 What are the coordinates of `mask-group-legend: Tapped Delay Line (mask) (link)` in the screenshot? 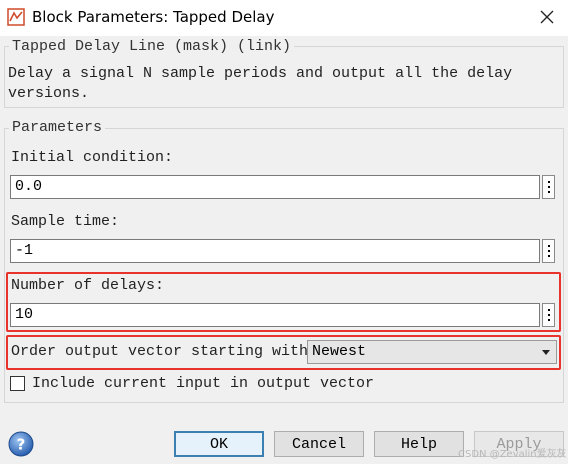 It's located at (152, 46).